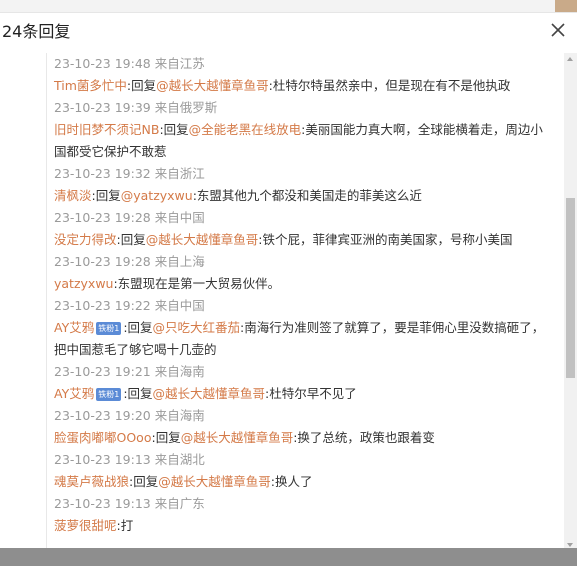 The image size is (577, 566). What do you see at coordinates (245, 129) in the screenshot?
I see `reply-target-link: @全能老黑在线放电` at bounding box center [245, 129].